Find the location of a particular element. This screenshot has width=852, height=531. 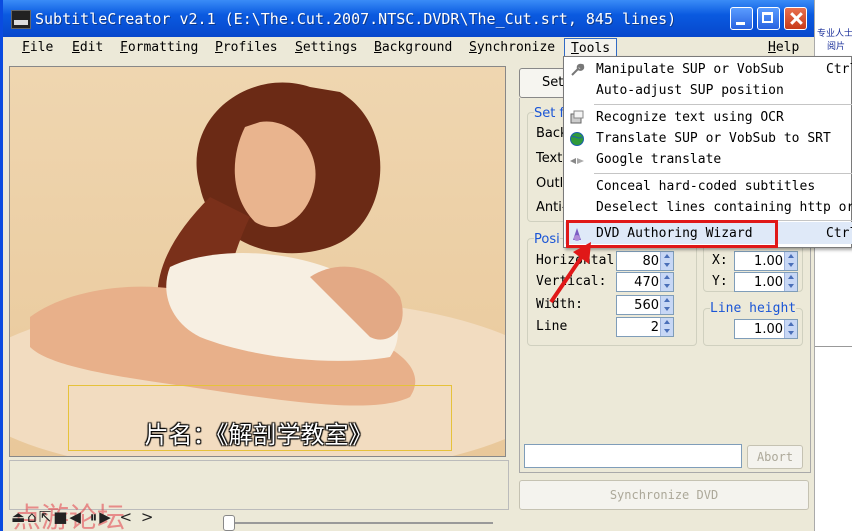

red-arrow-icon is located at coordinates (570, 273).